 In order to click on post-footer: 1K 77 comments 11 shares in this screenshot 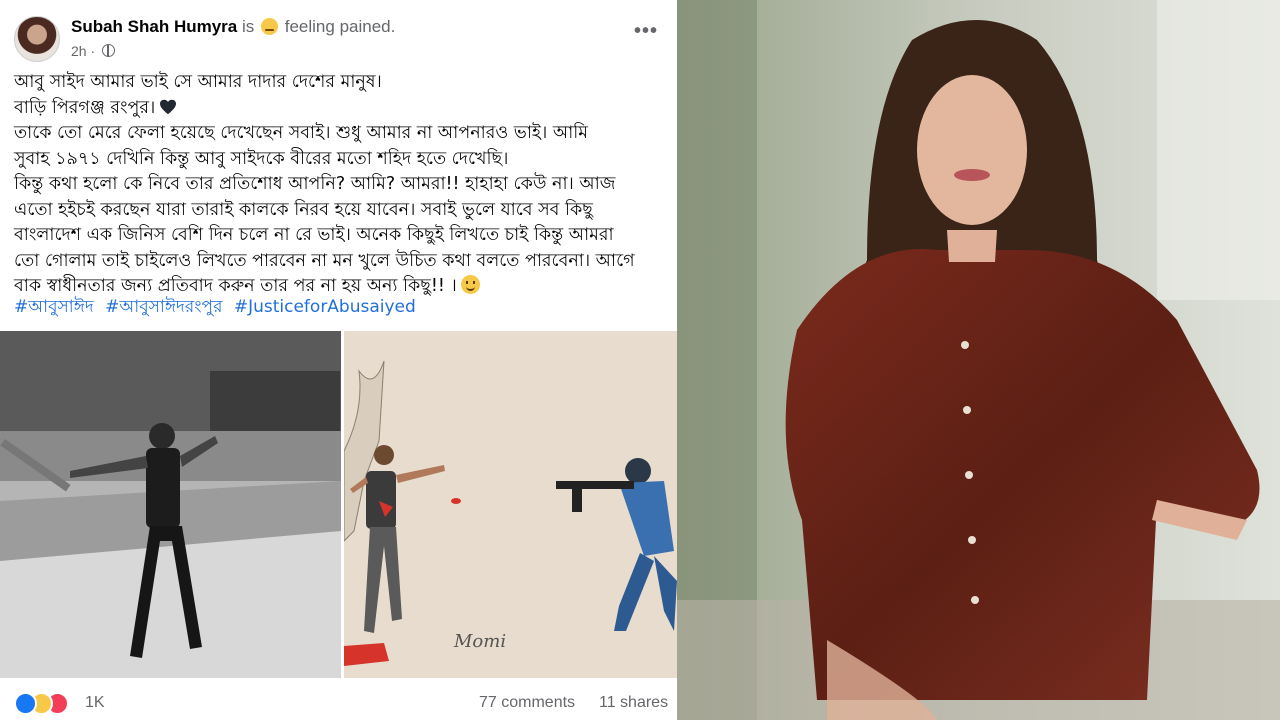, I will do `click(338, 700)`.